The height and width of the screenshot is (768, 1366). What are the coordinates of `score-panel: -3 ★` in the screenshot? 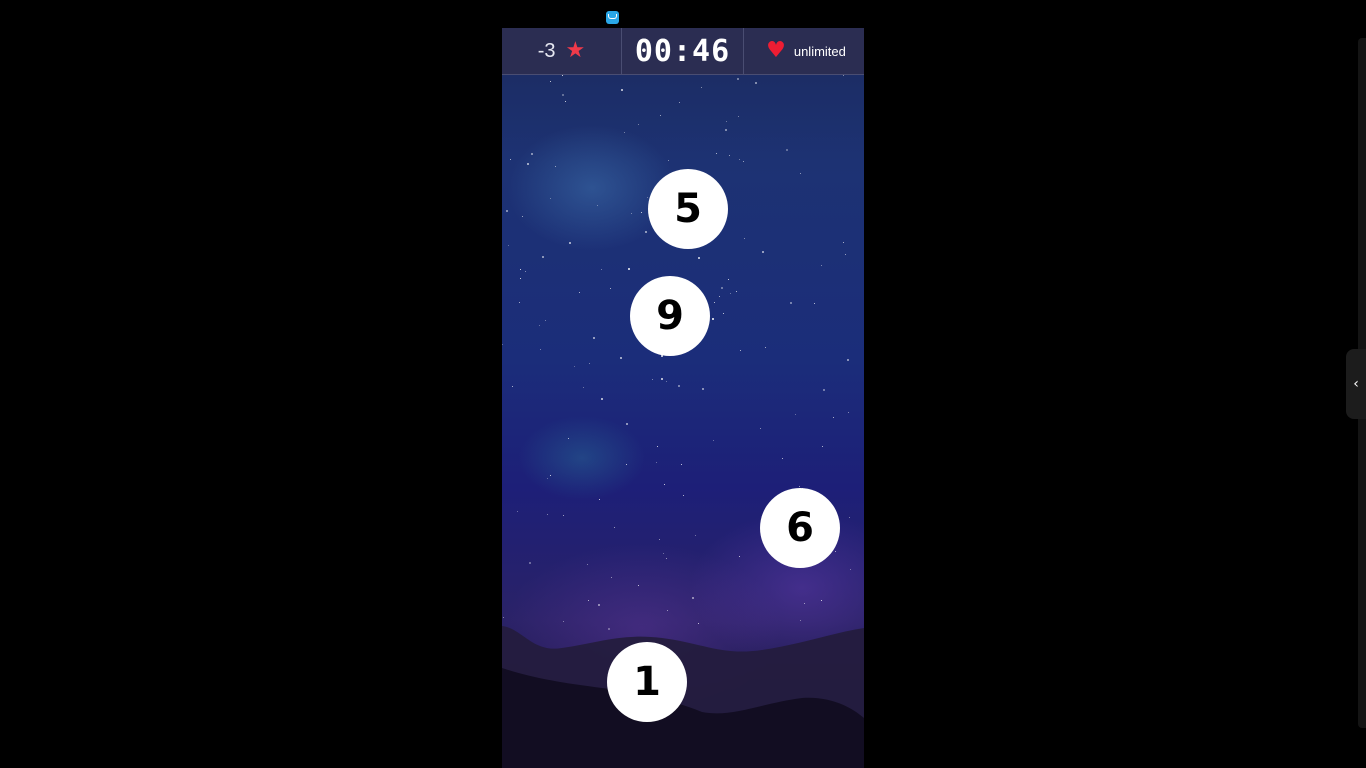 It's located at (562, 51).